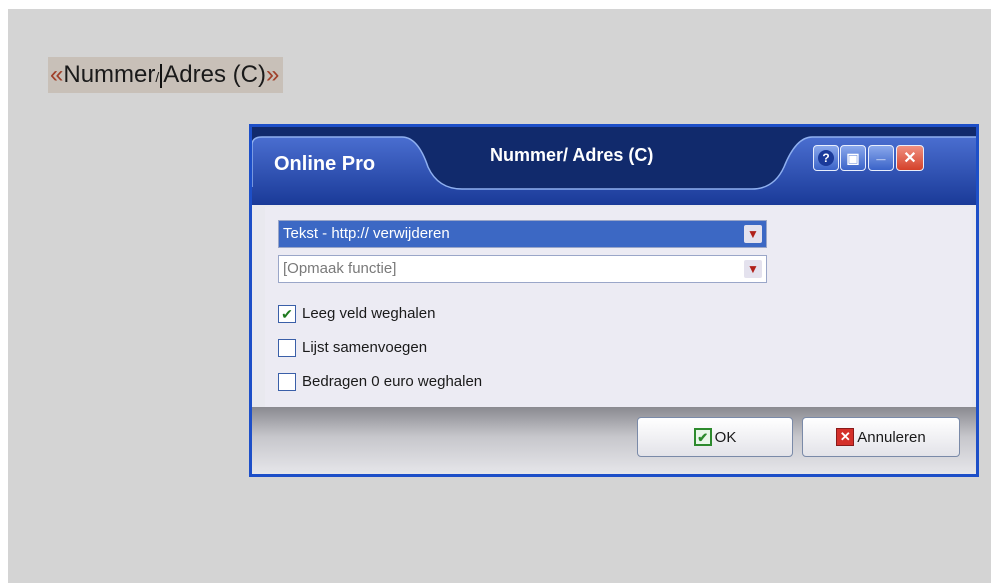 This screenshot has height=583, width=991. I want to click on ok-button: ✔ OK, so click(715, 437).